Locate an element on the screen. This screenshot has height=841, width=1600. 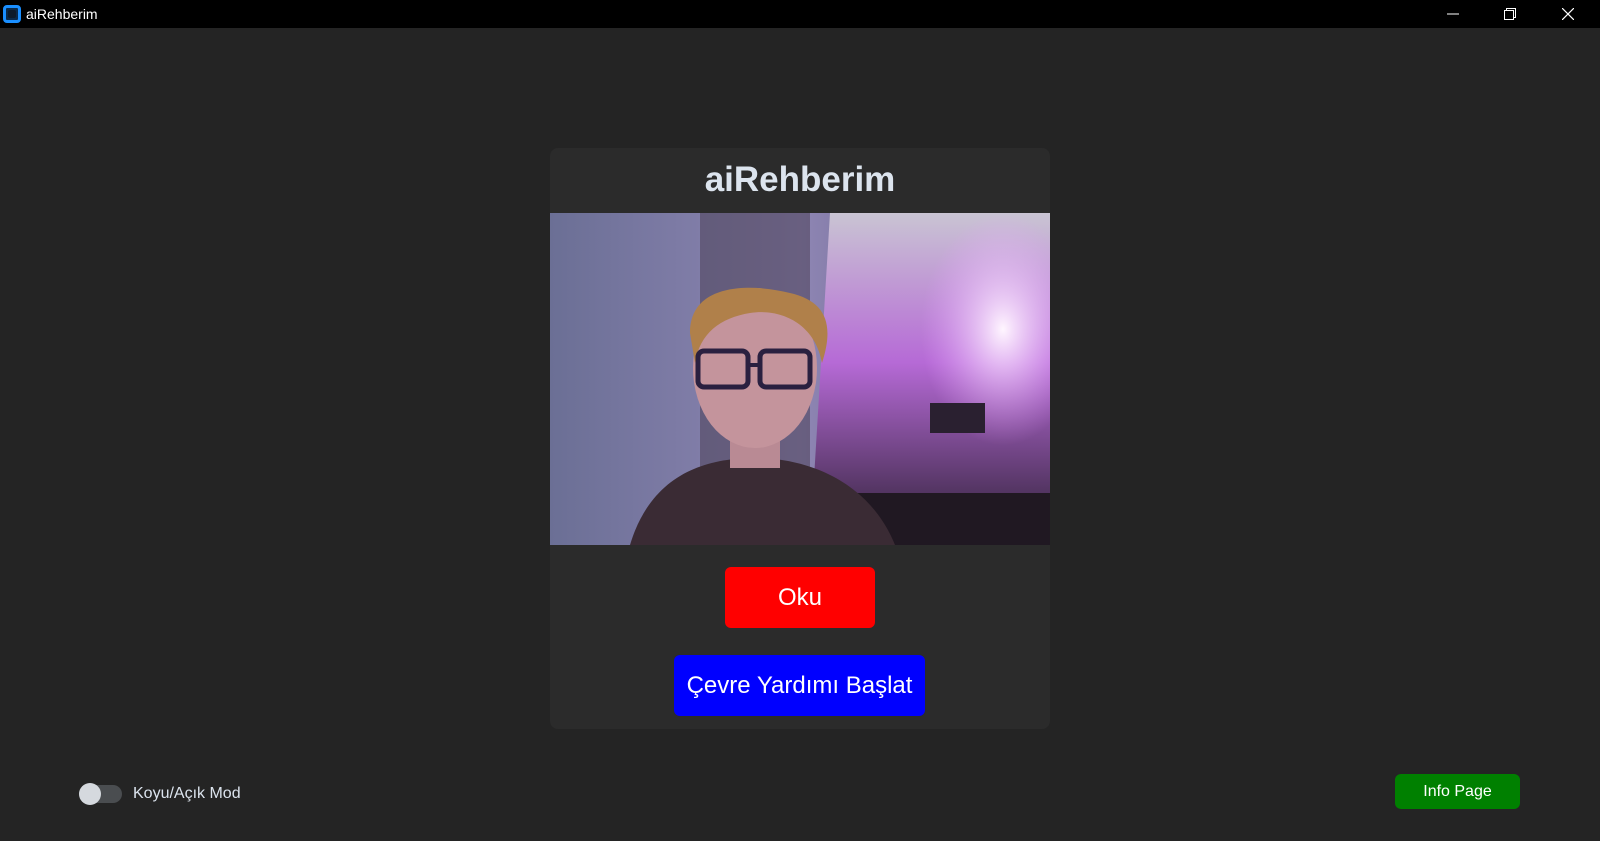
window-titlebar: aiRehberim is located at coordinates (800, 14).